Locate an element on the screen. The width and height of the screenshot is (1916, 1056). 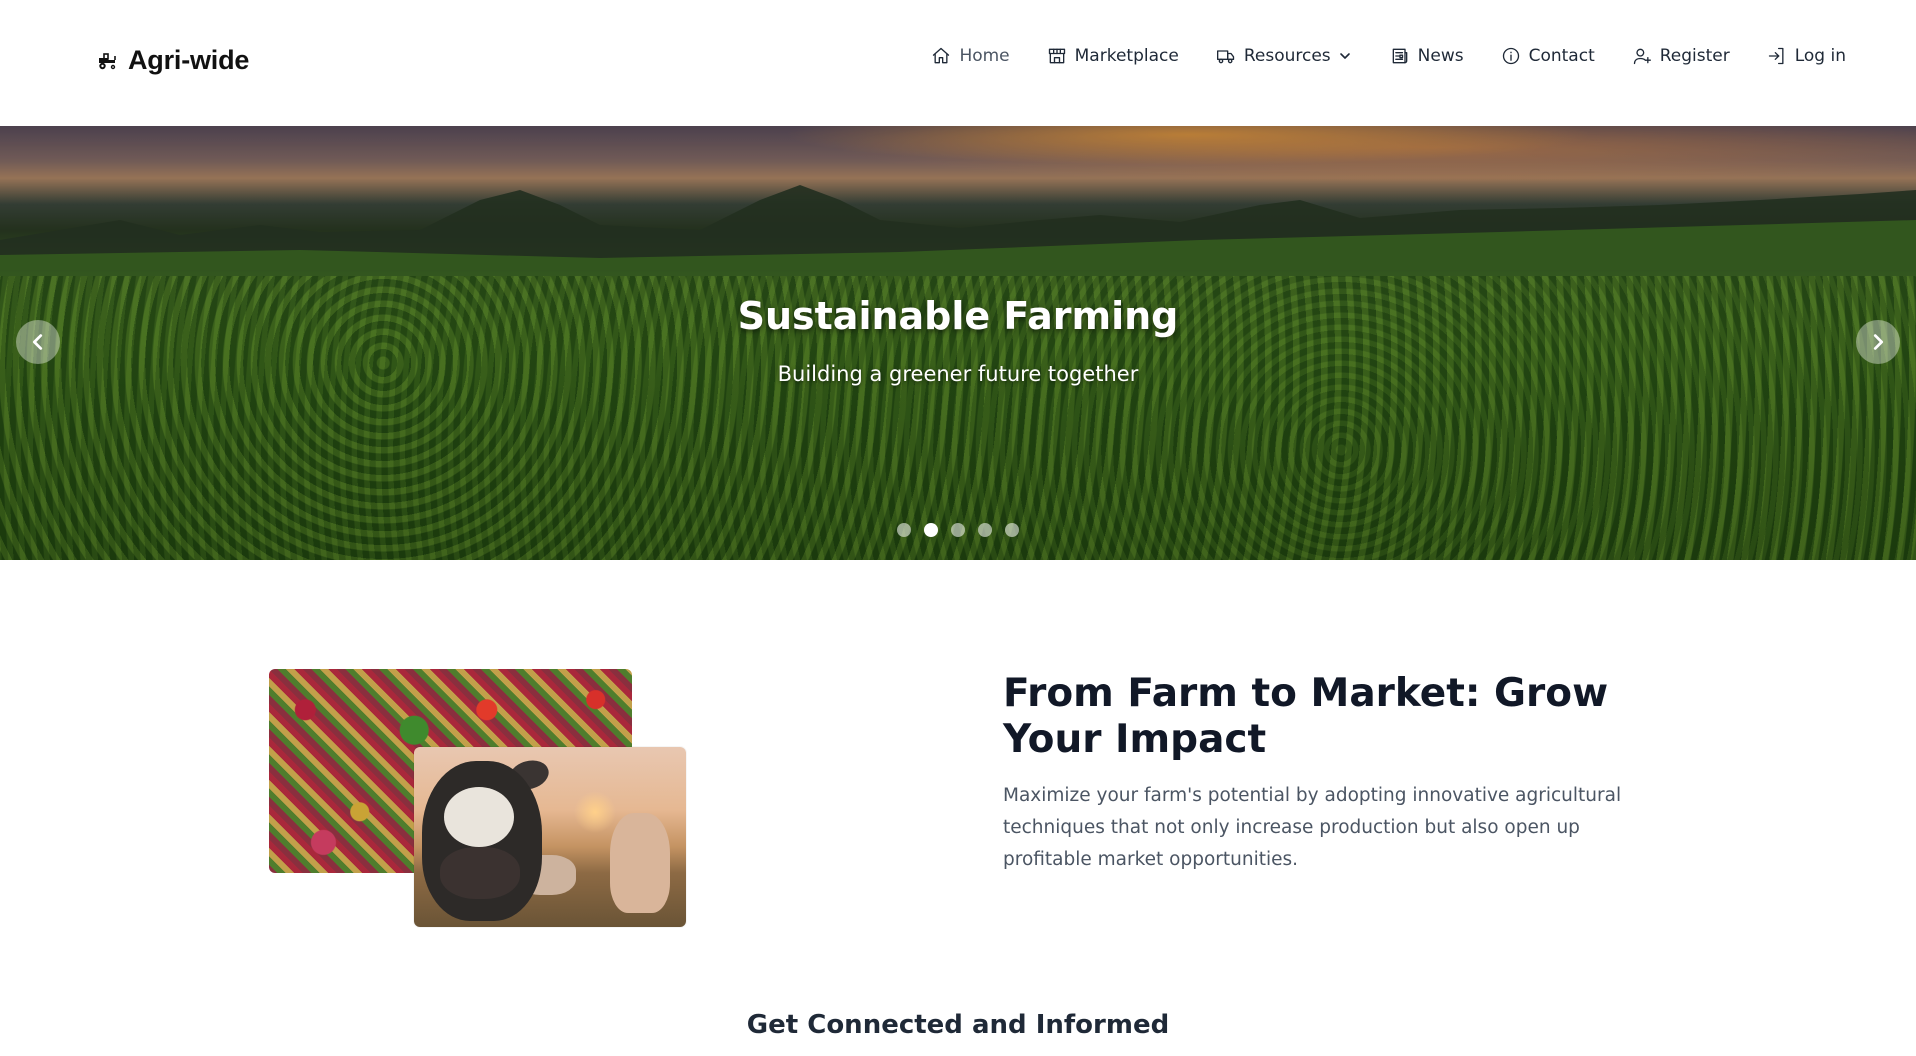
nav-contact-label: Contact is located at coordinates (1561, 56).